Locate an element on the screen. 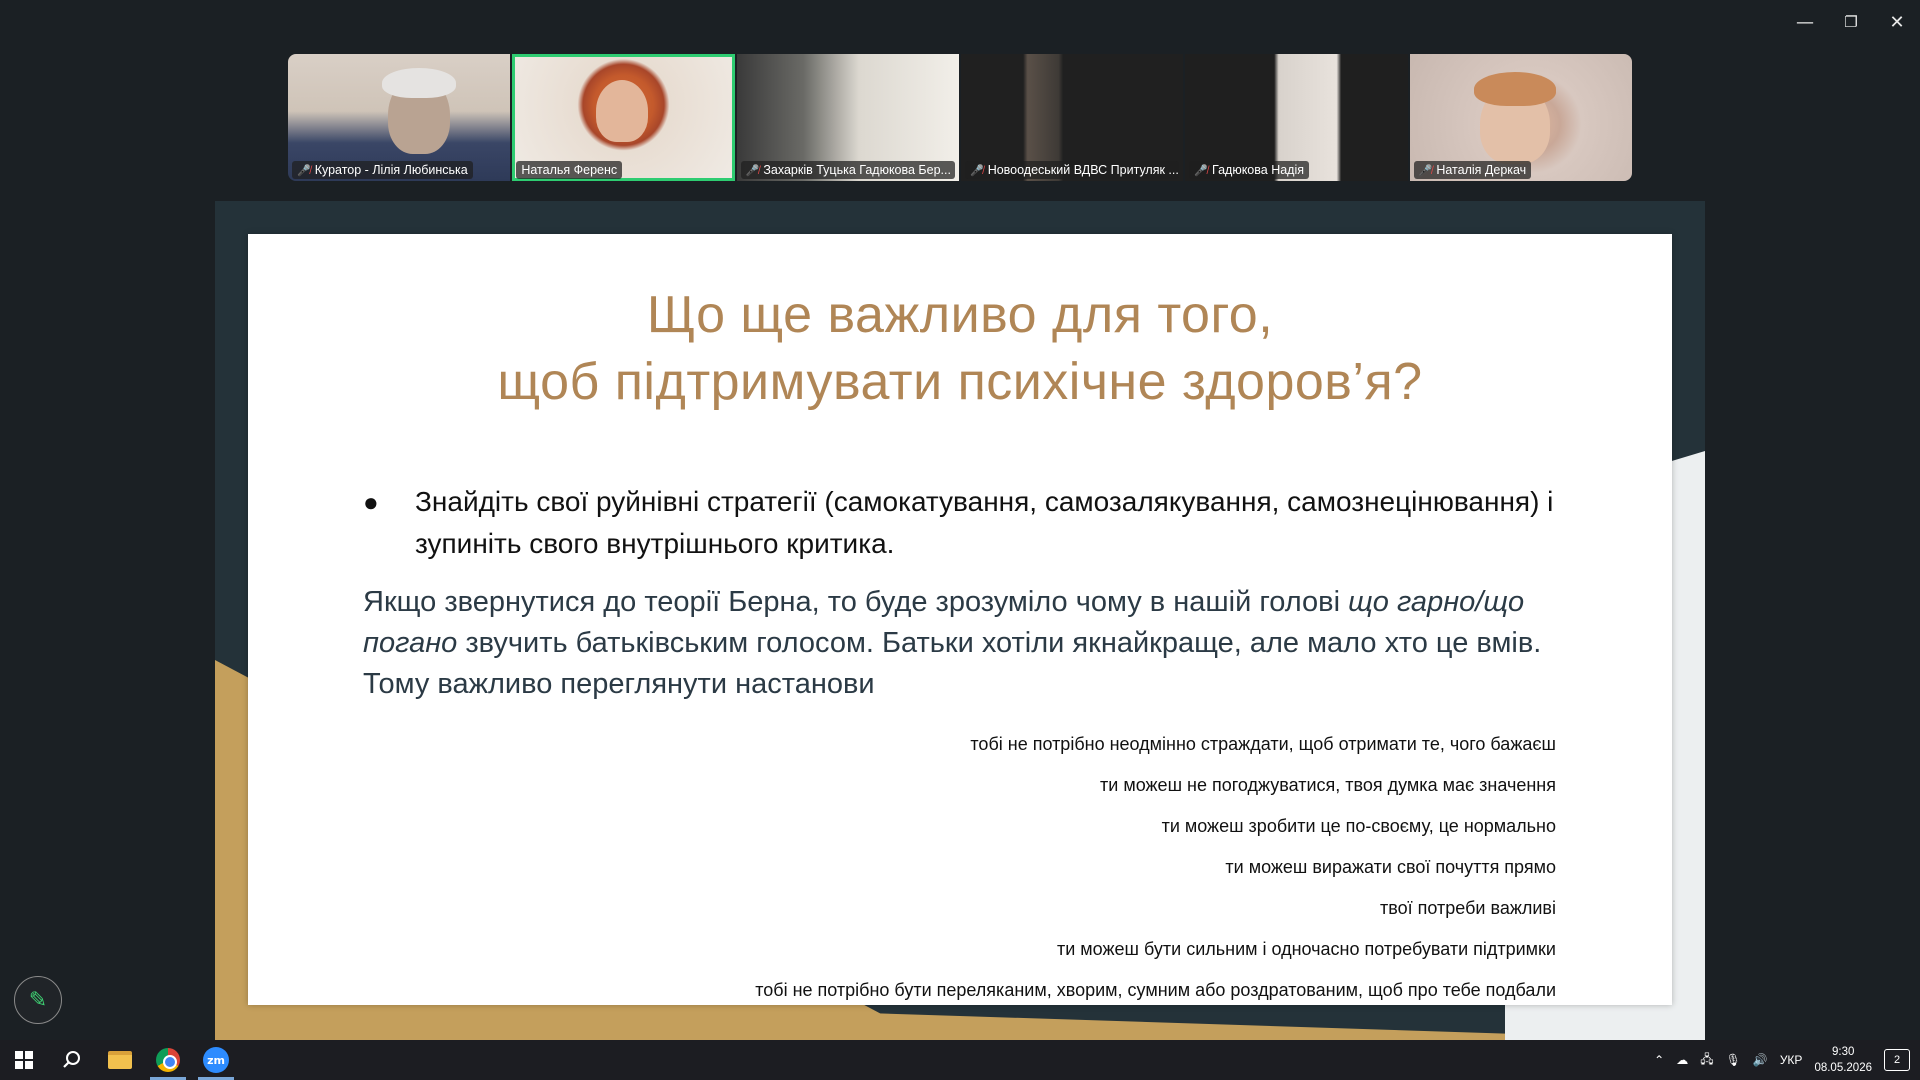 This screenshot has height=1080, width=1920. chrome-icon is located at coordinates (168, 1060).